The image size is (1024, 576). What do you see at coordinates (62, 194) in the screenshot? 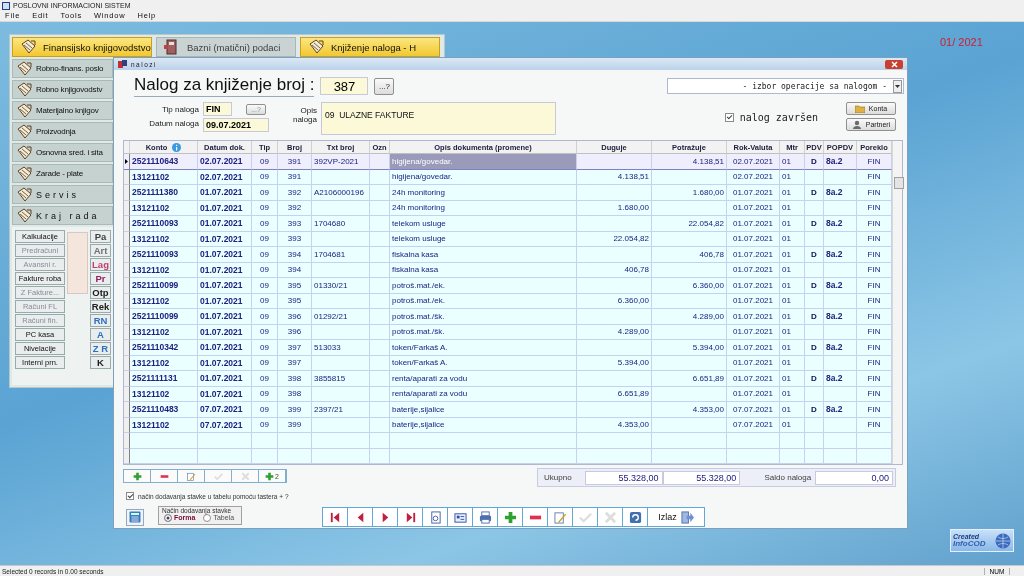
I see `menu-button: Servis` at bounding box center [62, 194].